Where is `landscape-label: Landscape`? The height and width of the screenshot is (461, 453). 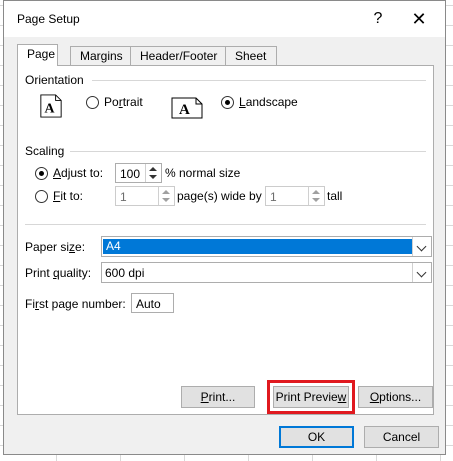
landscape-label: Landscape is located at coordinates (268, 102).